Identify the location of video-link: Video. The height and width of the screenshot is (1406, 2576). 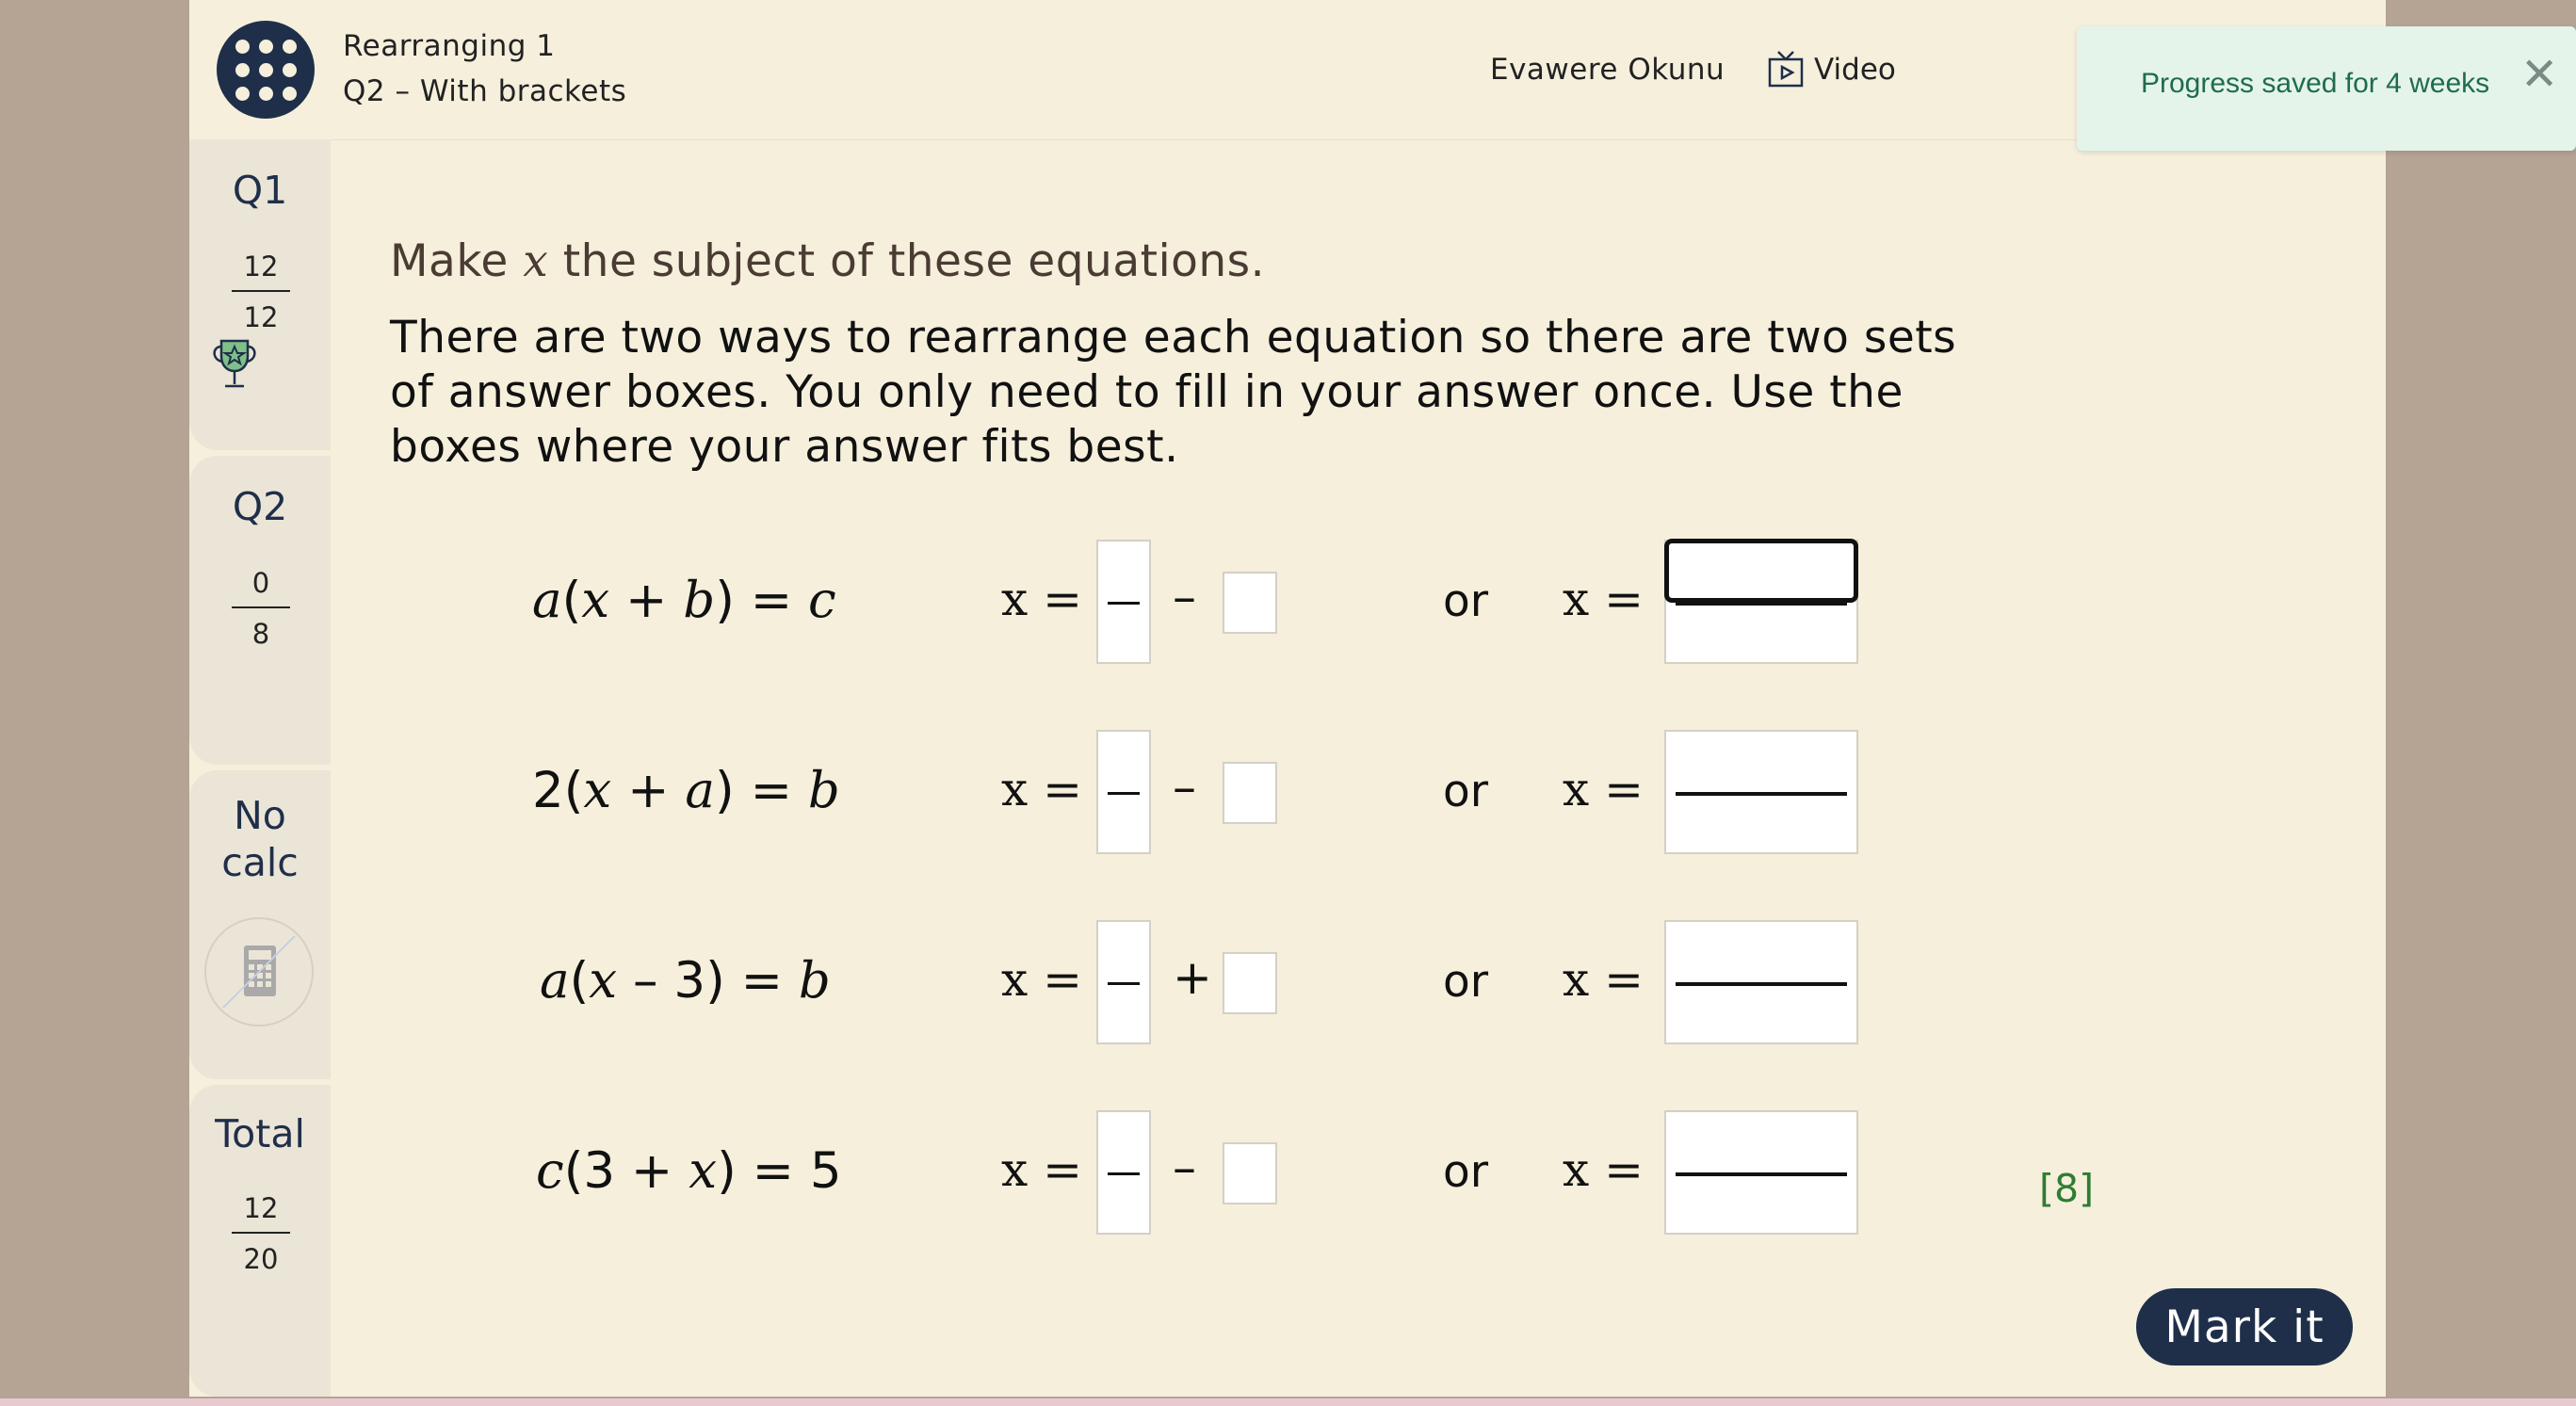
(1833, 69).